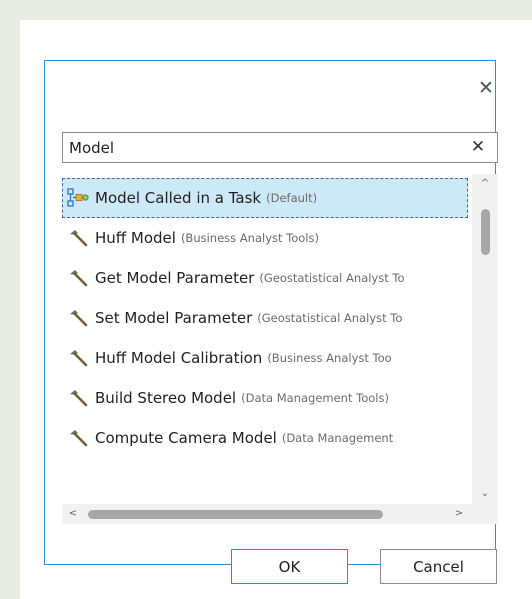 The width and height of the screenshot is (532, 599). Describe the element at coordinates (235, 514) in the screenshot. I see `horizontal-scroll-thumb` at that location.